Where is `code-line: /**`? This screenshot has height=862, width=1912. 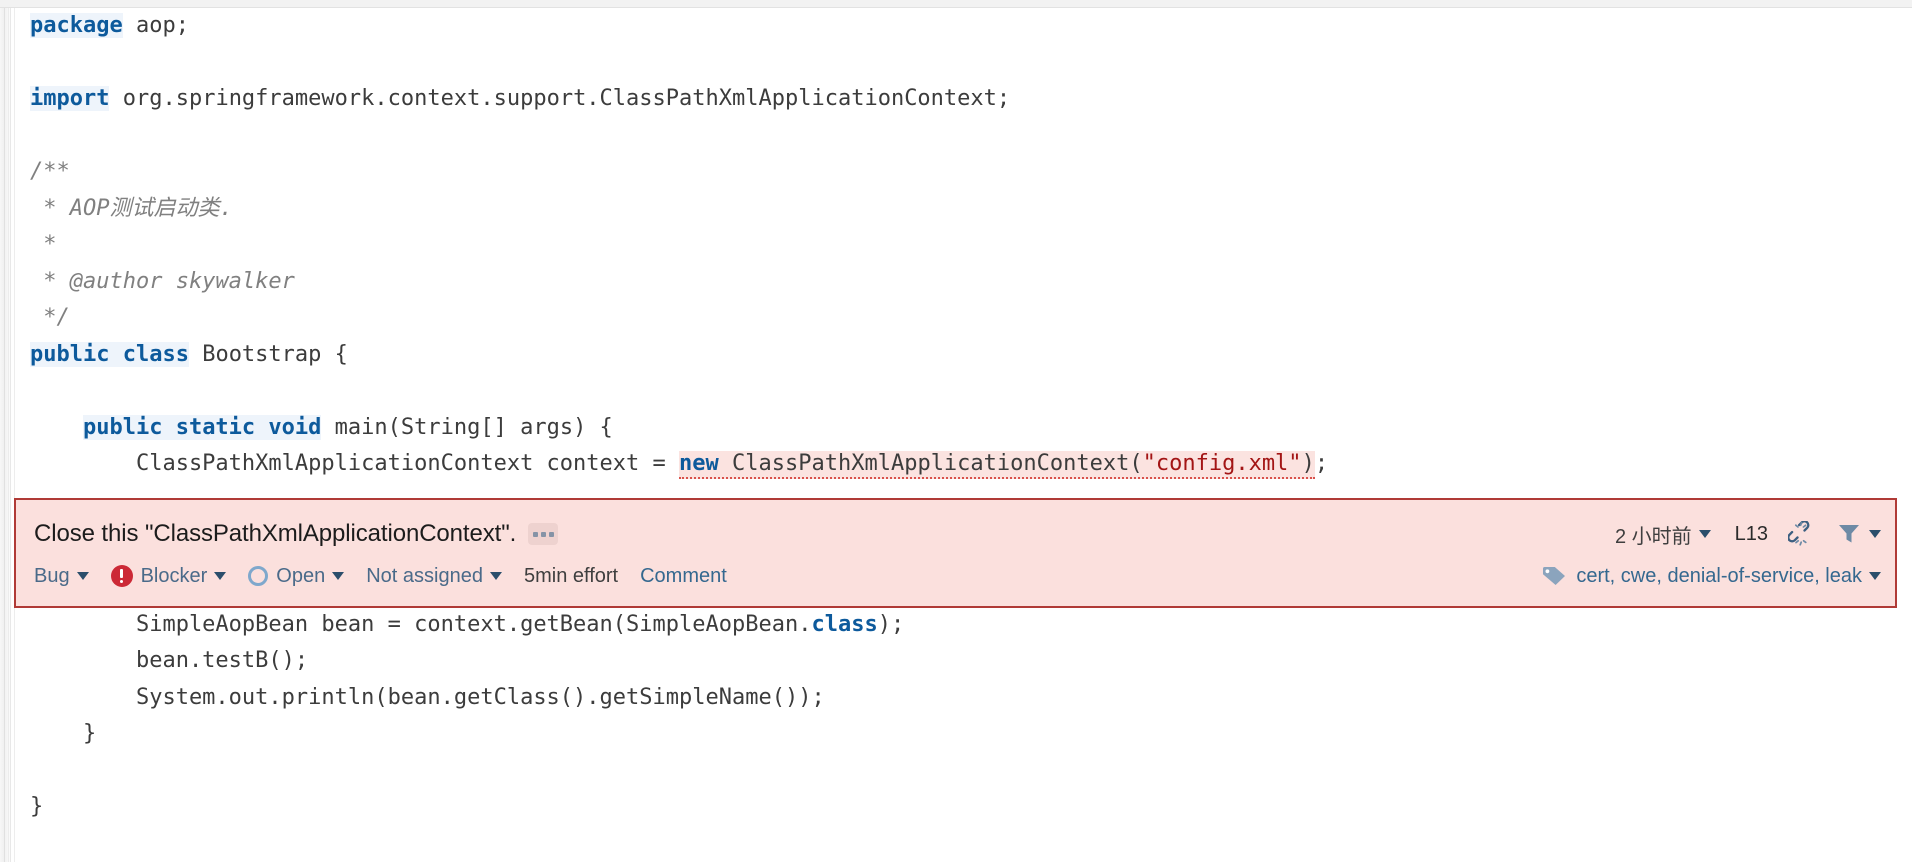
code-line: /** is located at coordinates (964, 172).